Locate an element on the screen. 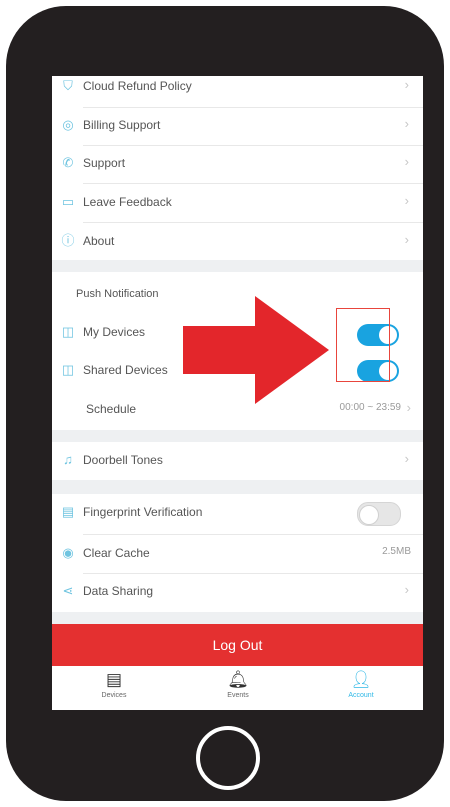 Image resolution: width=450 pixels, height=807 pixels. tab-label: Devices is located at coordinates (114, 695).